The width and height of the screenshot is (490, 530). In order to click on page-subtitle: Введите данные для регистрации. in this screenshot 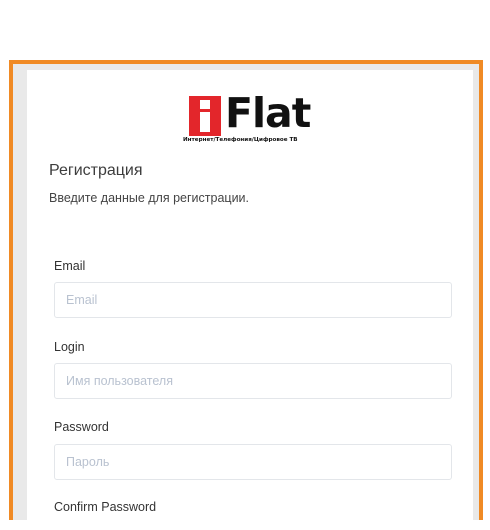, I will do `click(149, 198)`.